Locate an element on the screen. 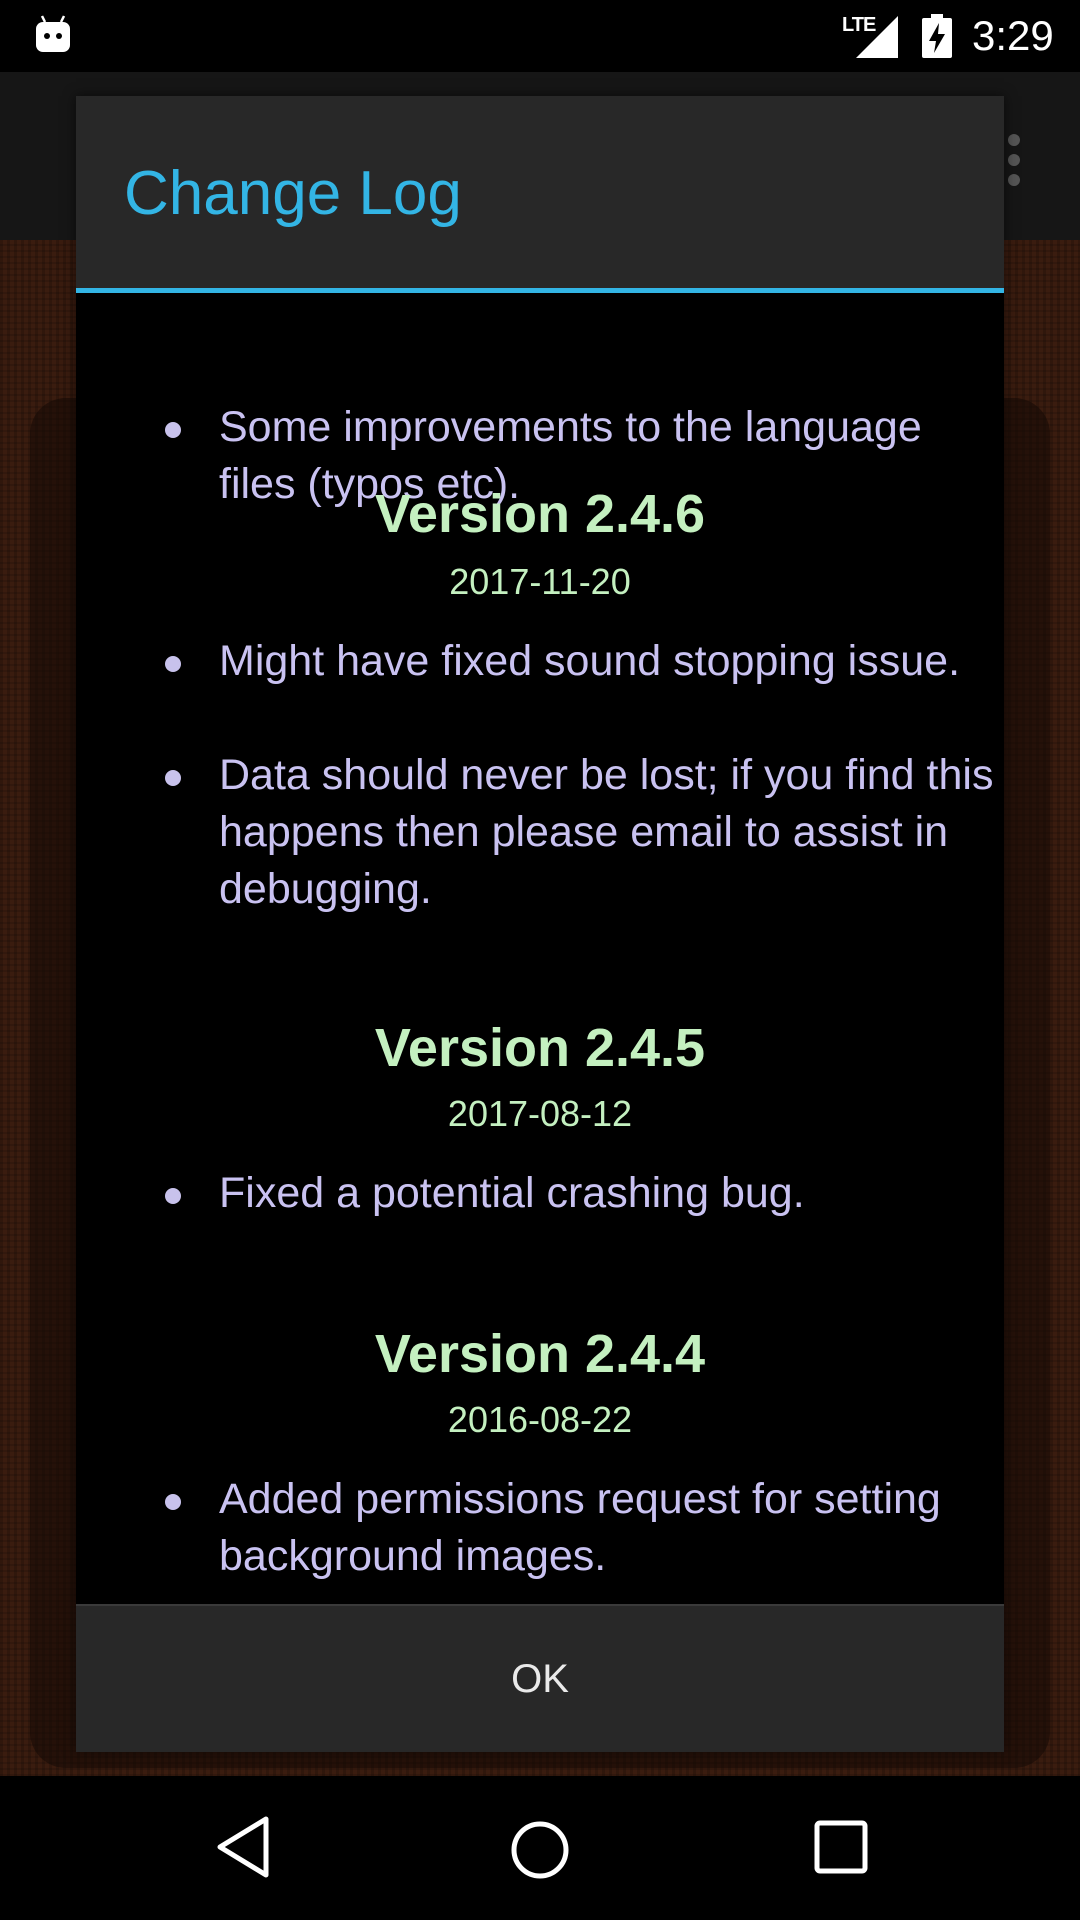  version-date: 2017-11-20 is located at coordinates (540, 581).